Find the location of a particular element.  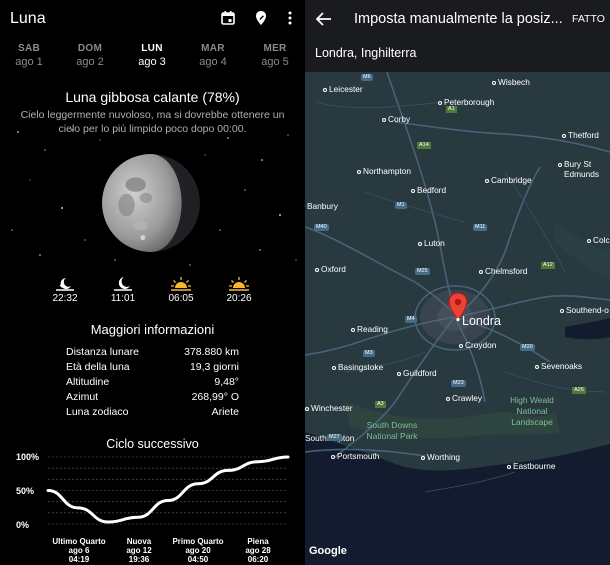

city-label: Oxford is located at coordinates (333, 269).